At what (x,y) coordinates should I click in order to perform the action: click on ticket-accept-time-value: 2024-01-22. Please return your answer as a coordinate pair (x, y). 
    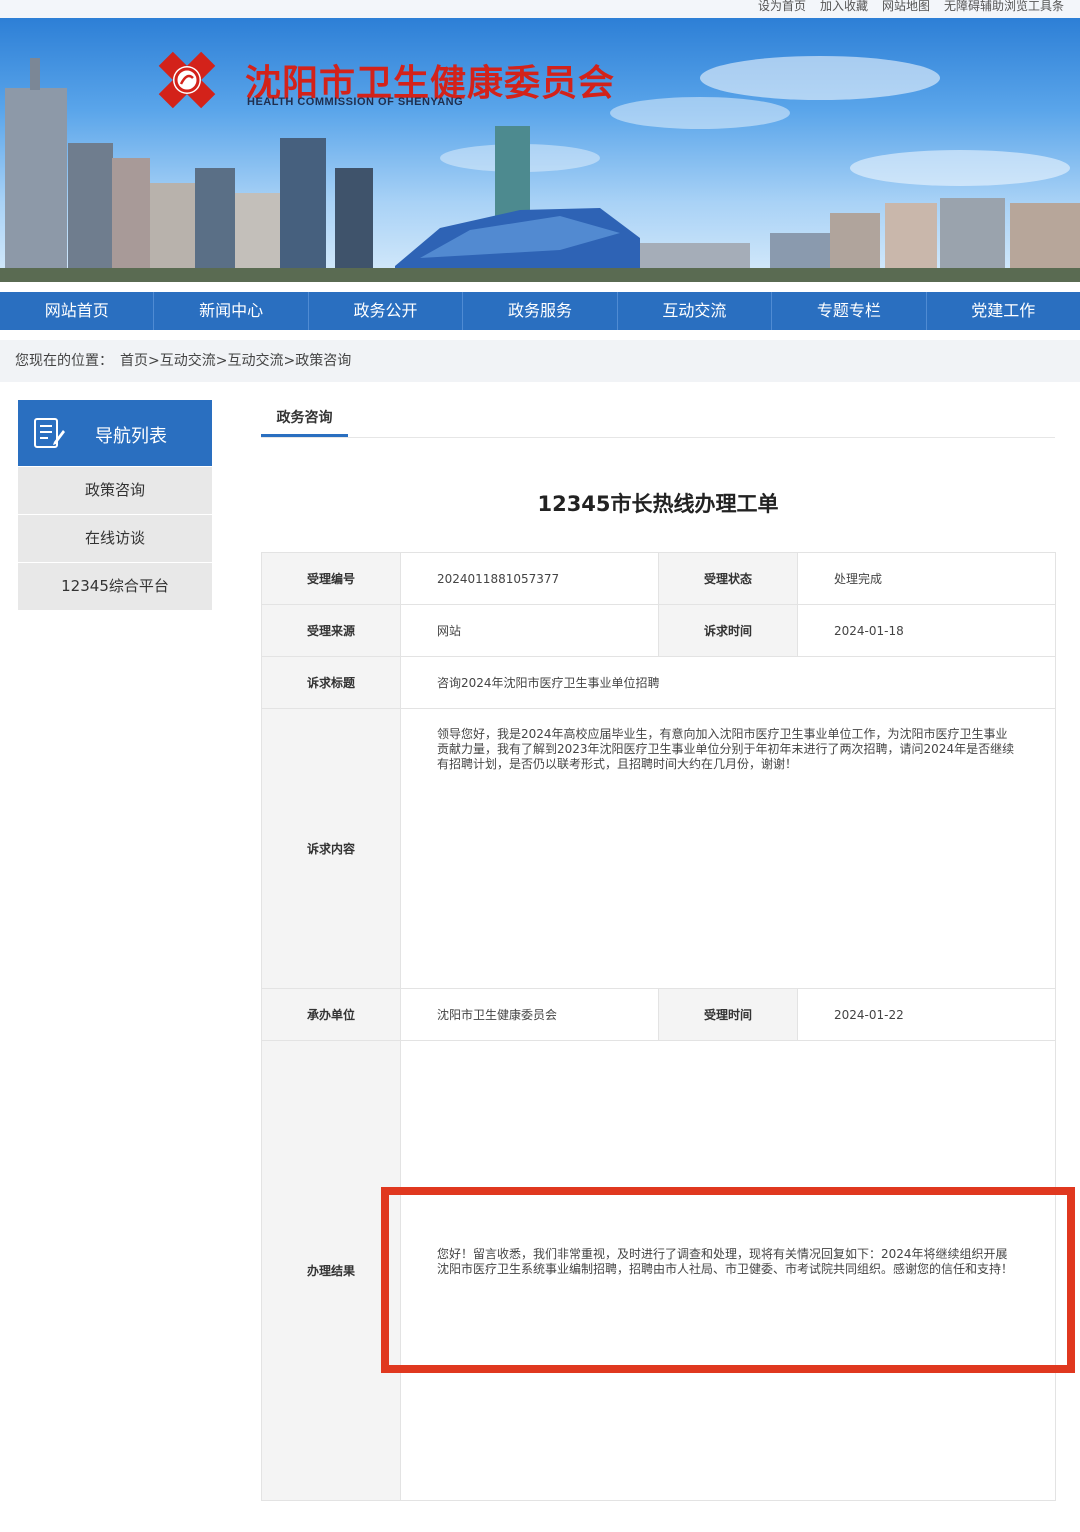
    Looking at the image, I should click on (926, 1014).